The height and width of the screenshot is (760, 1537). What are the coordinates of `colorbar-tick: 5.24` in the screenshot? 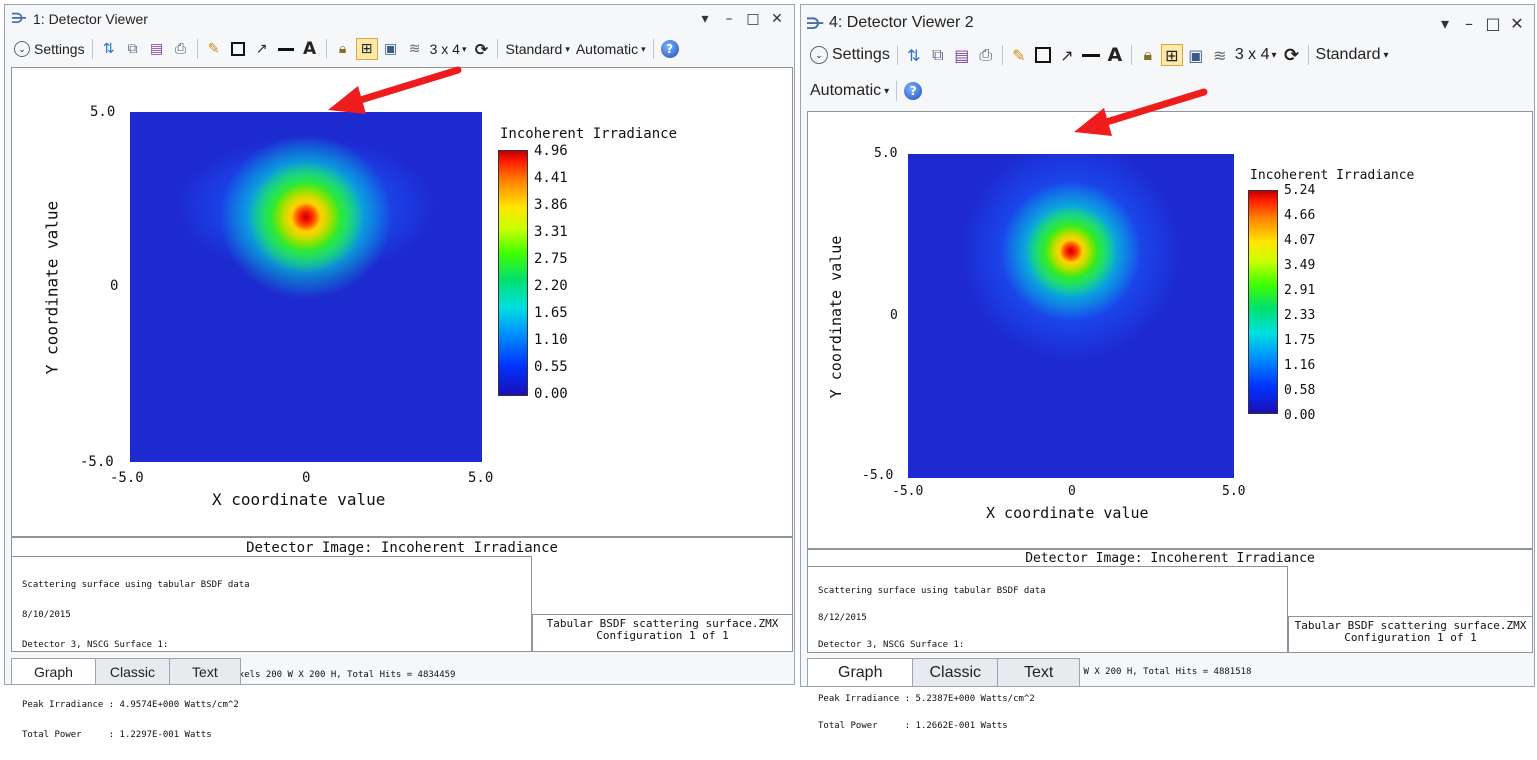 It's located at (1300, 190).